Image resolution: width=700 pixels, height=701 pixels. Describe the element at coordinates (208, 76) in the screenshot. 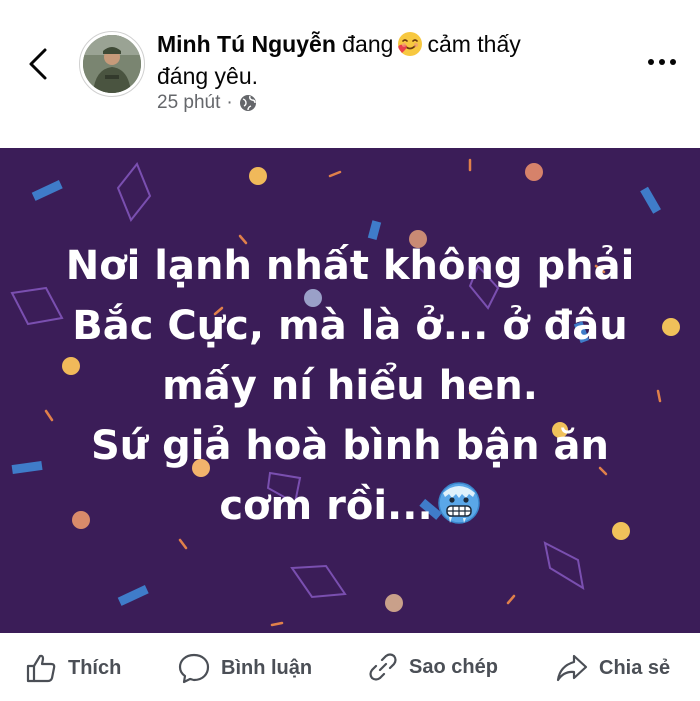

I see `status-feeling-line2: đáng yêu.` at that location.